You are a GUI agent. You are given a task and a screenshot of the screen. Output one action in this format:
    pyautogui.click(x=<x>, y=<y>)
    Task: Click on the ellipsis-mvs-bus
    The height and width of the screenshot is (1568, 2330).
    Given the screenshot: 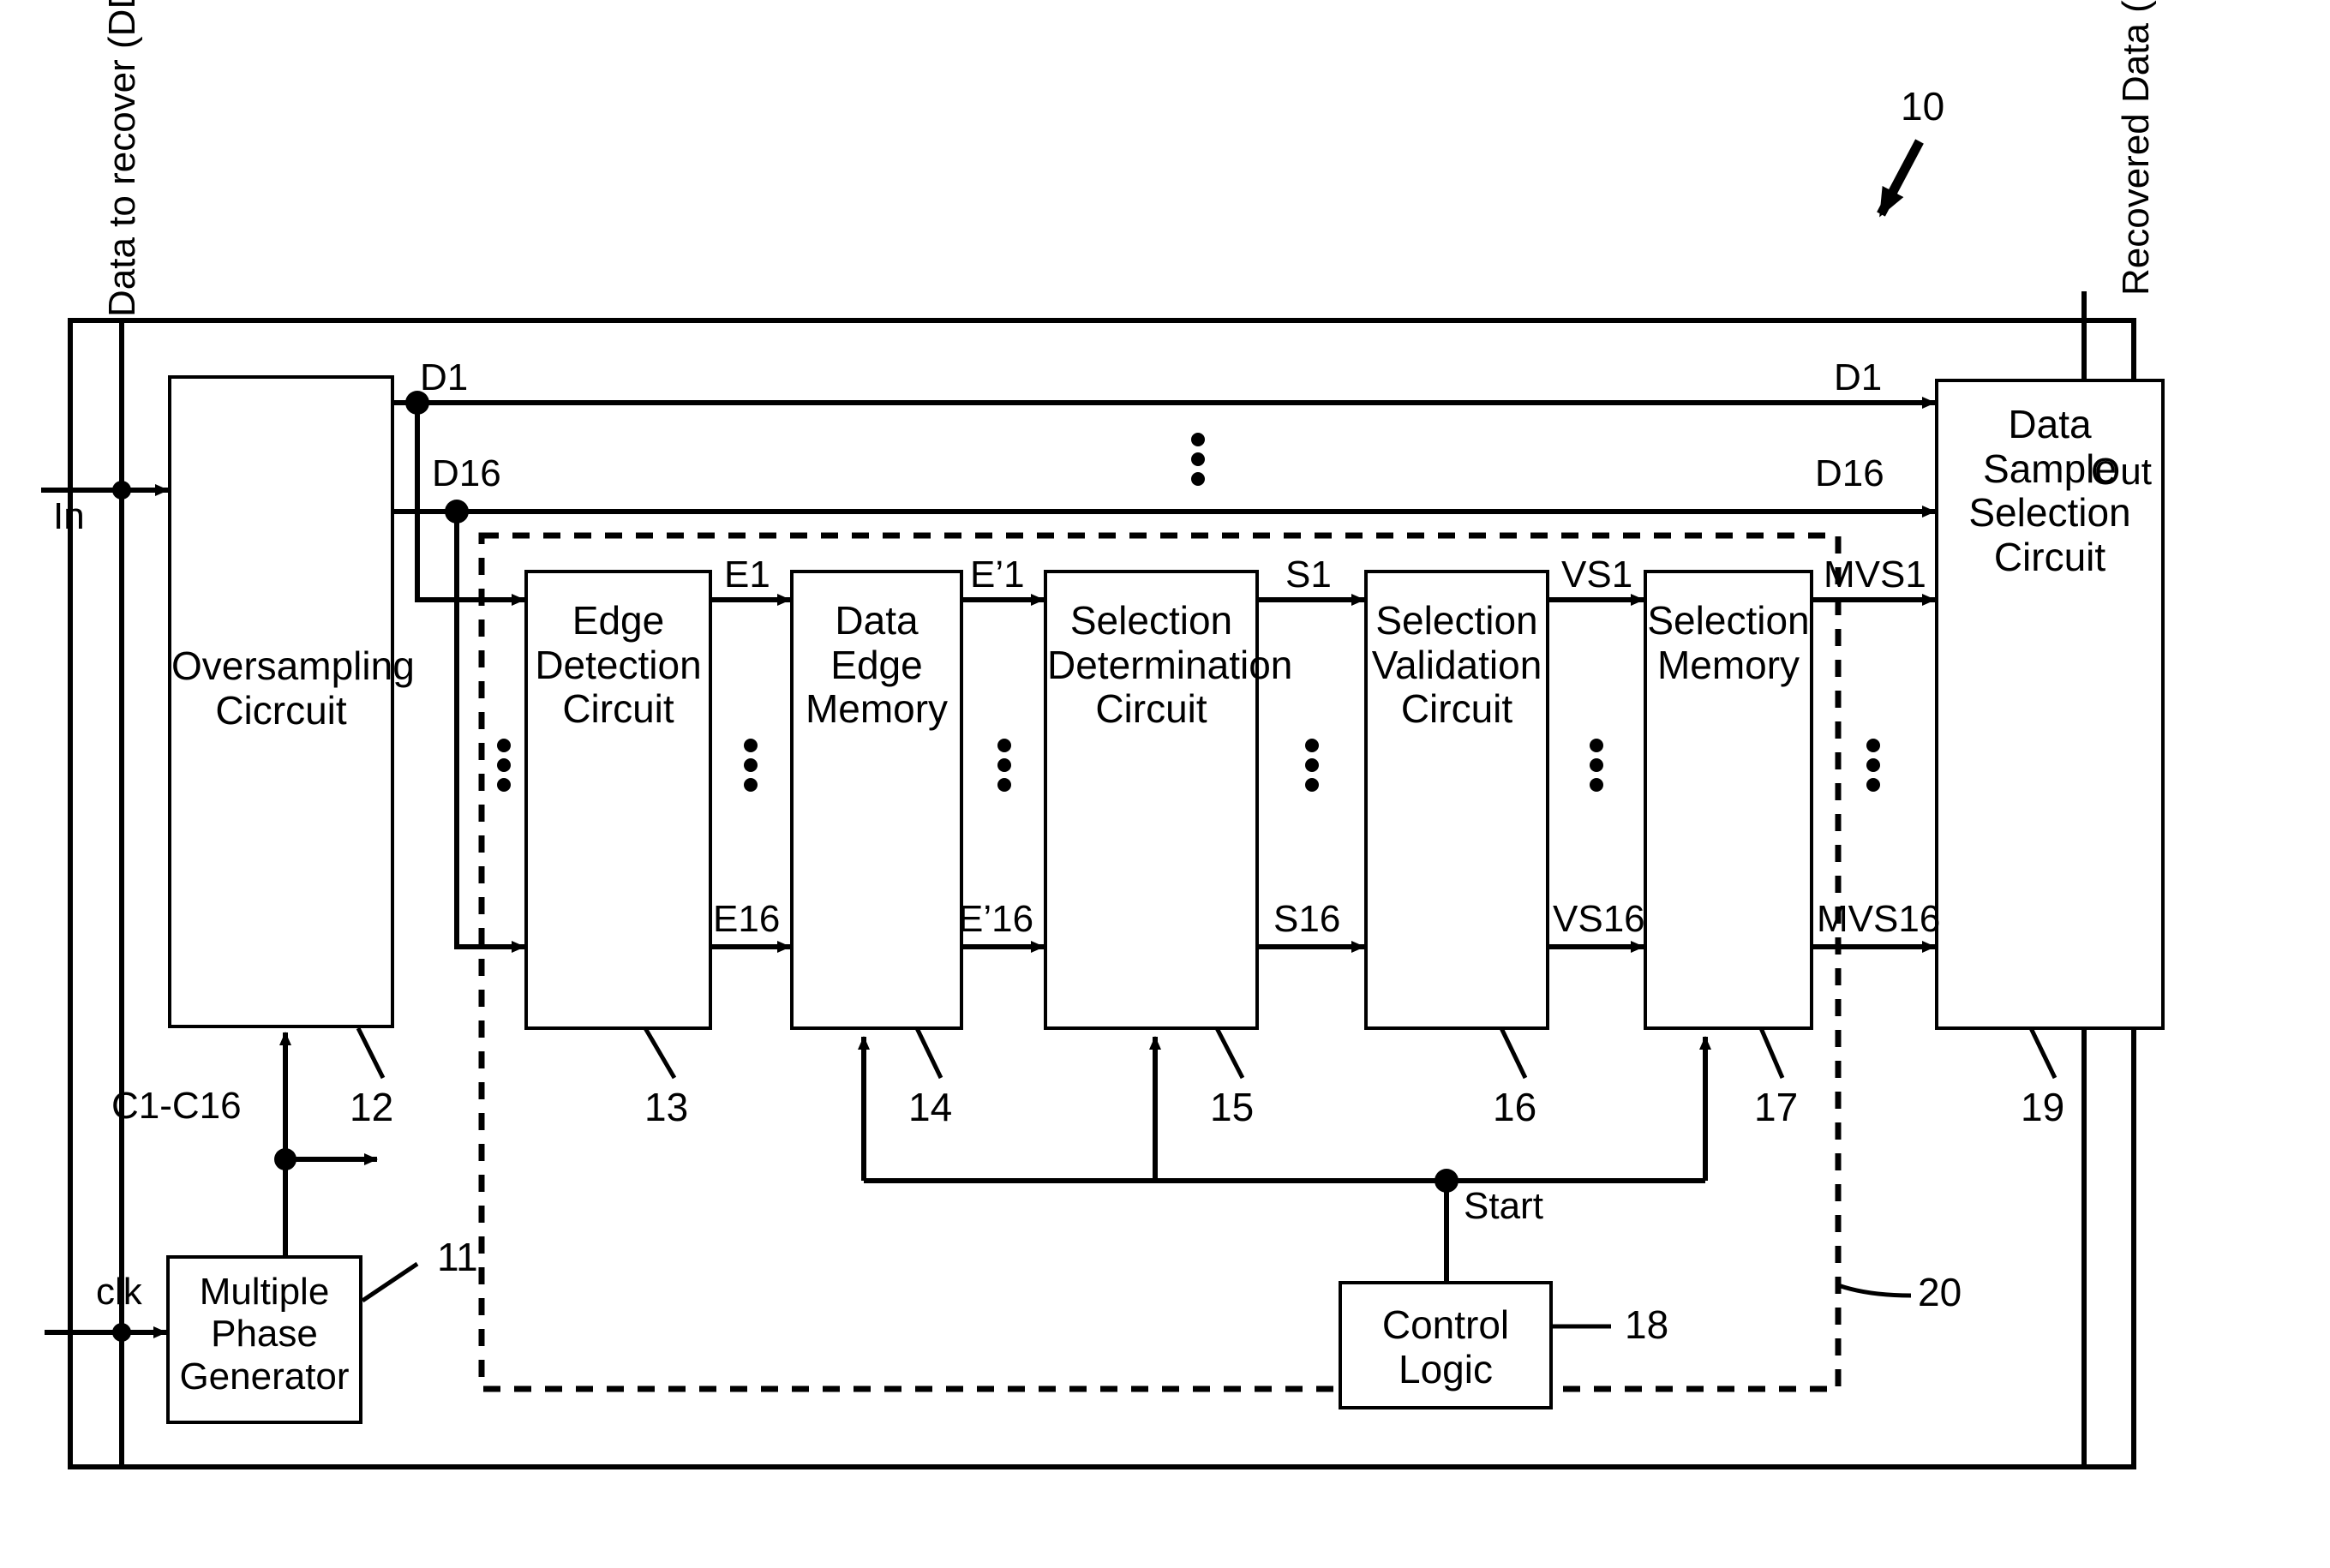 What is the action you would take?
    pyautogui.click(x=1873, y=766)
    